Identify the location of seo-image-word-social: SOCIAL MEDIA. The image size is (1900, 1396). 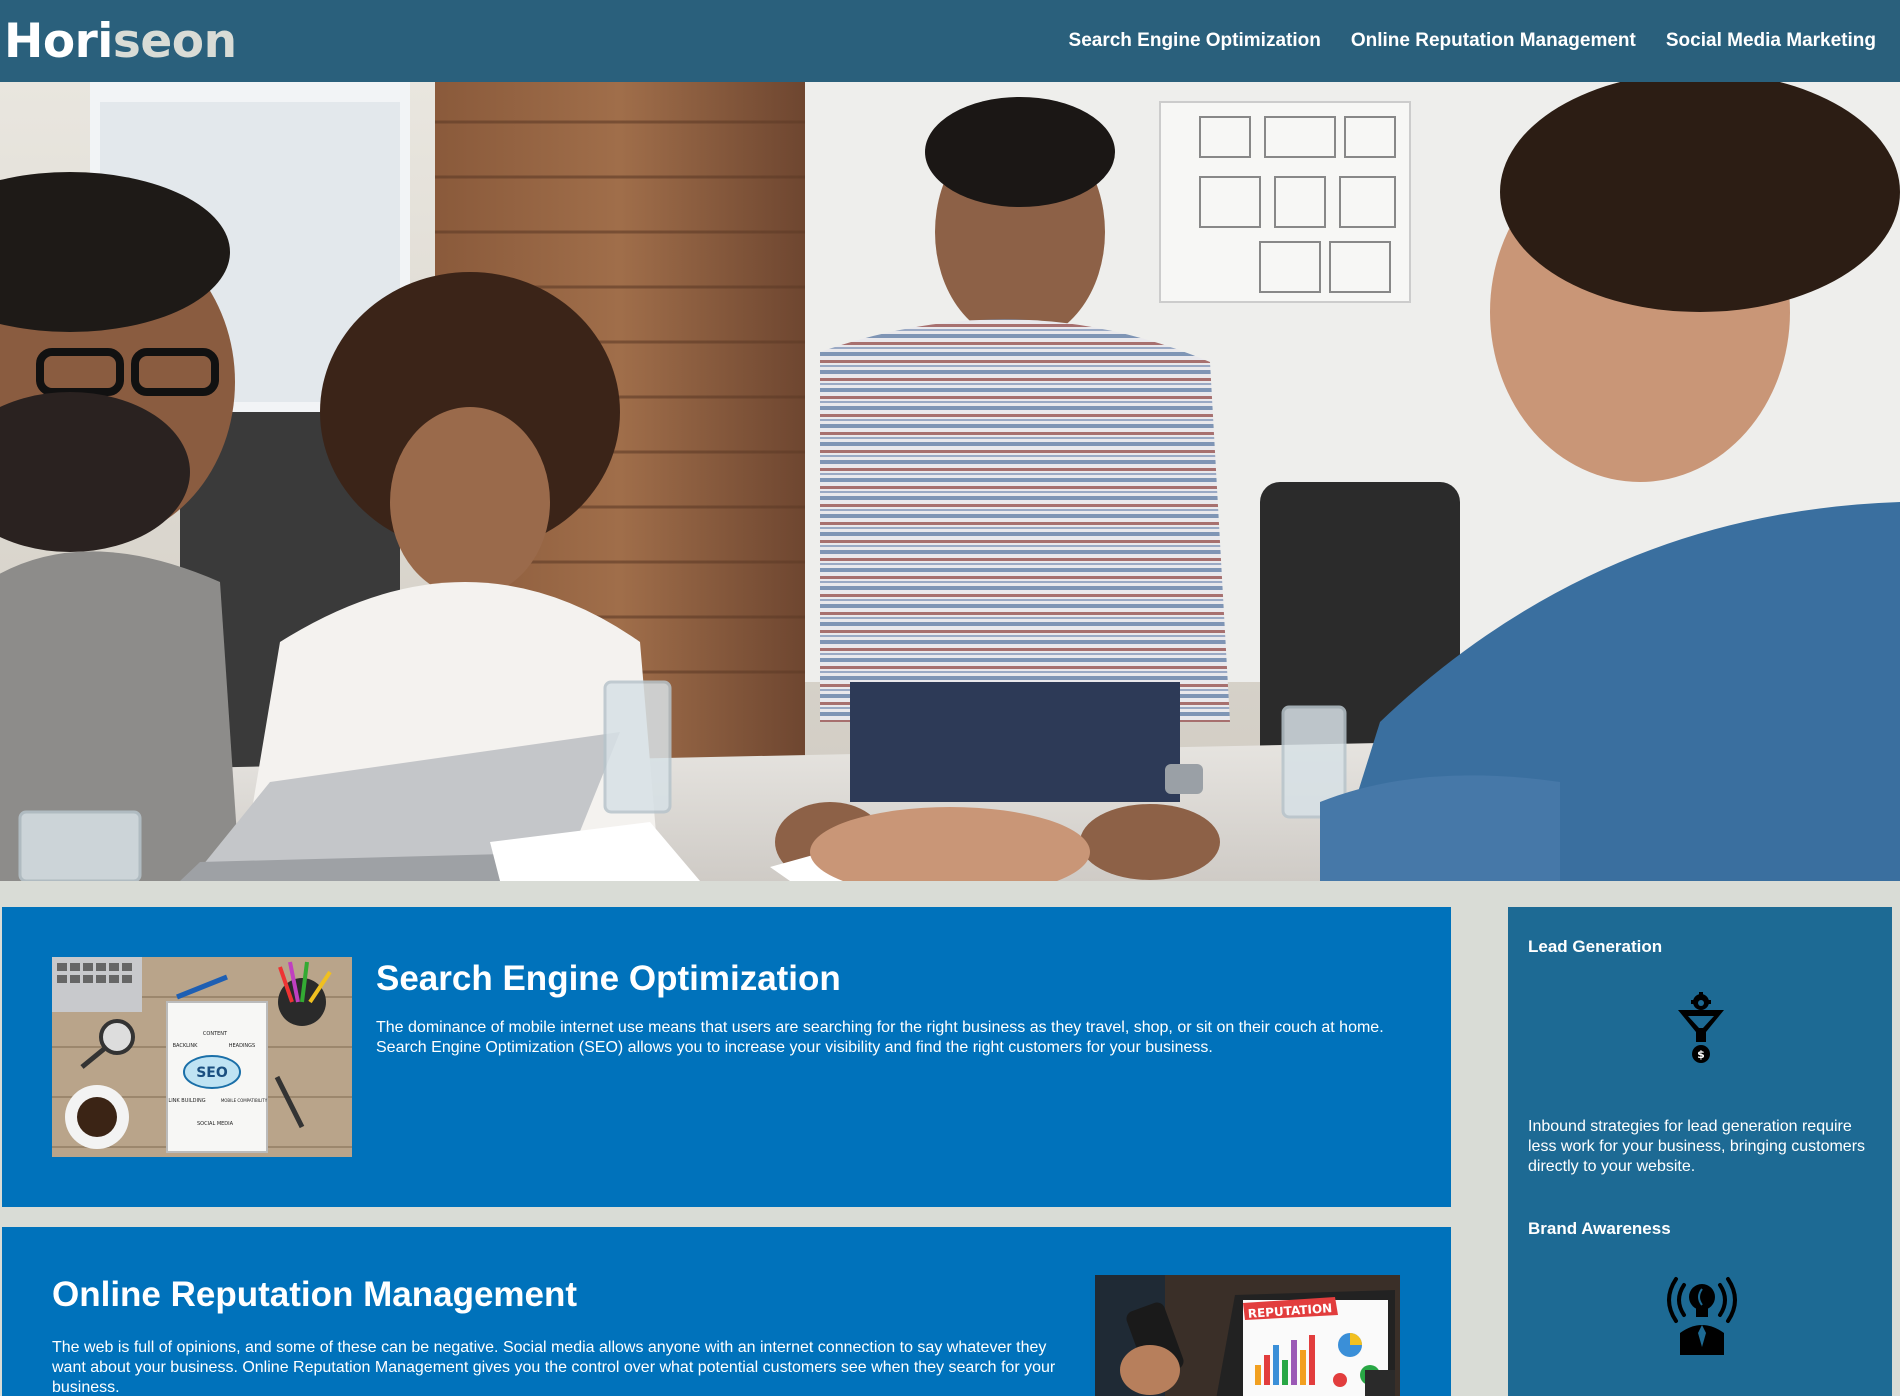
(215, 1124).